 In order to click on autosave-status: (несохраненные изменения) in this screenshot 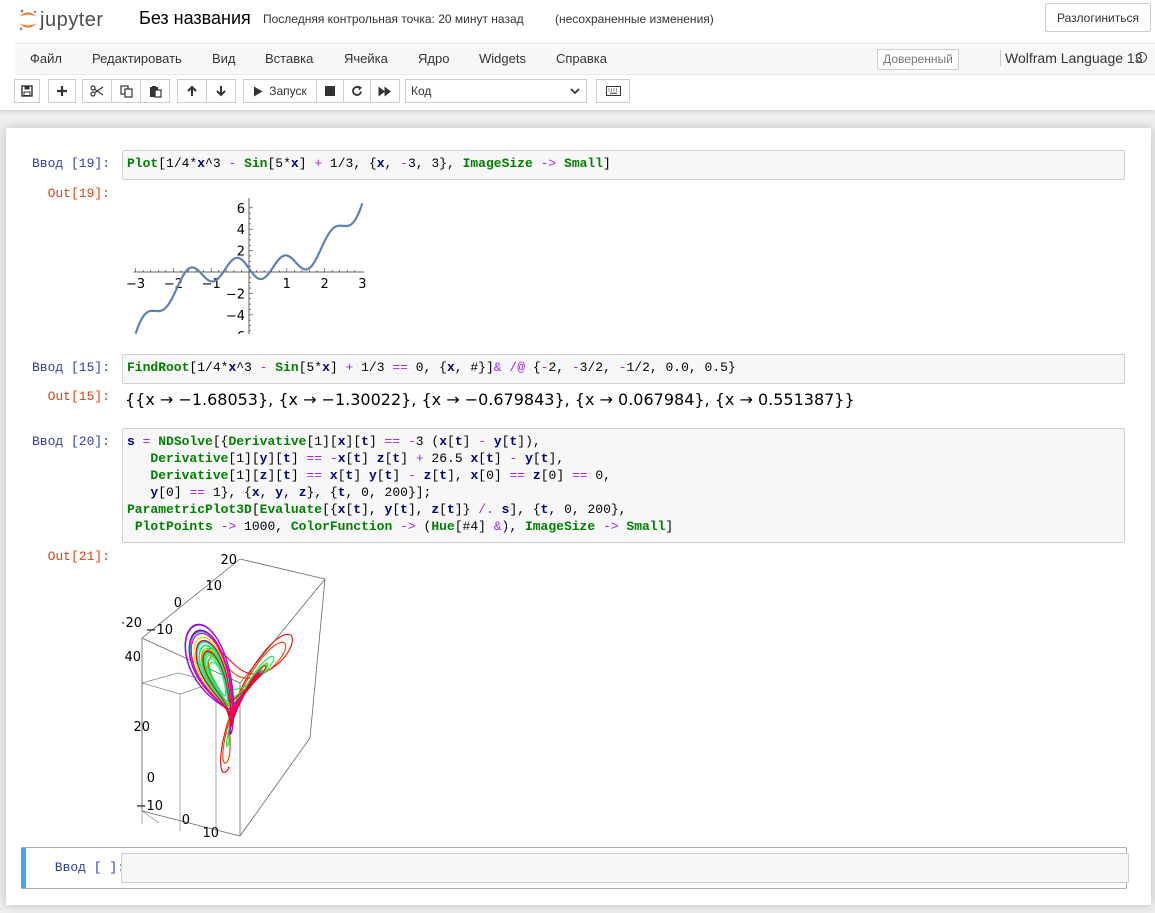, I will do `click(634, 19)`.